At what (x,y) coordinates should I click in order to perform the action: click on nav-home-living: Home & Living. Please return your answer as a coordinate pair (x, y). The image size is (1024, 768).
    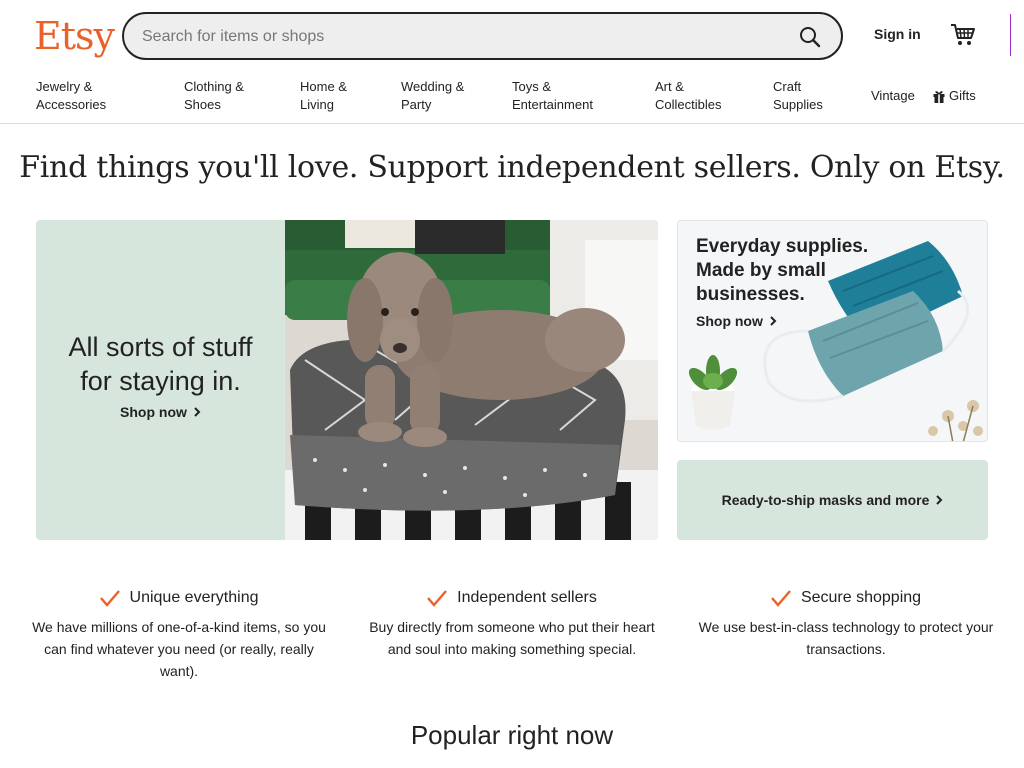
    Looking at the image, I should click on (323, 96).